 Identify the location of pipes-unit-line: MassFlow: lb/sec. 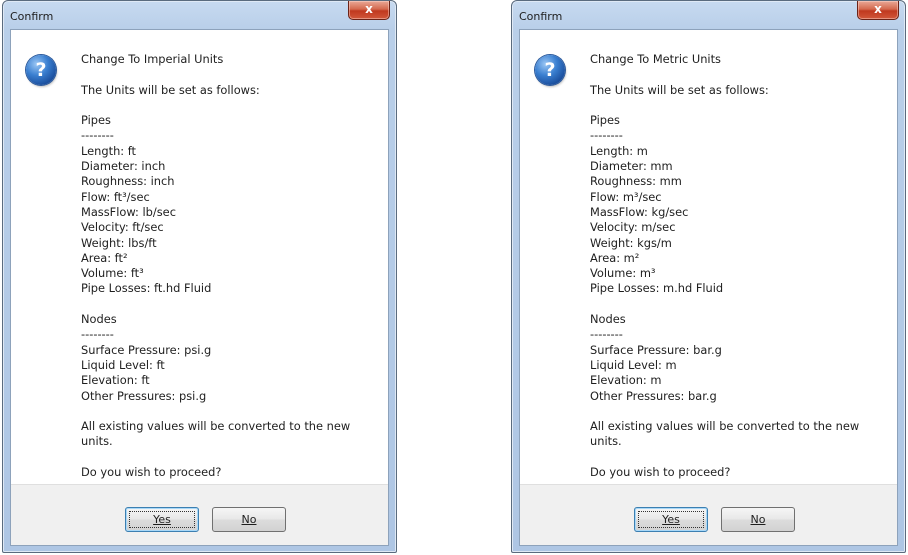
(128, 211).